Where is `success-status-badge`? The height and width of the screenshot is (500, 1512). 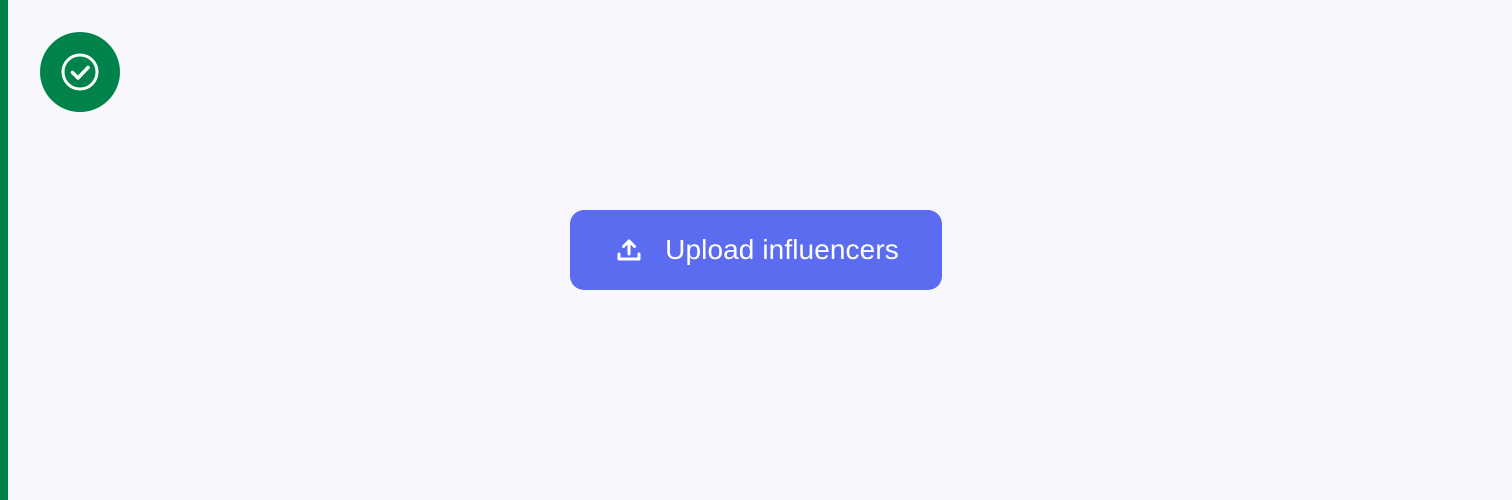
success-status-badge is located at coordinates (80, 72).